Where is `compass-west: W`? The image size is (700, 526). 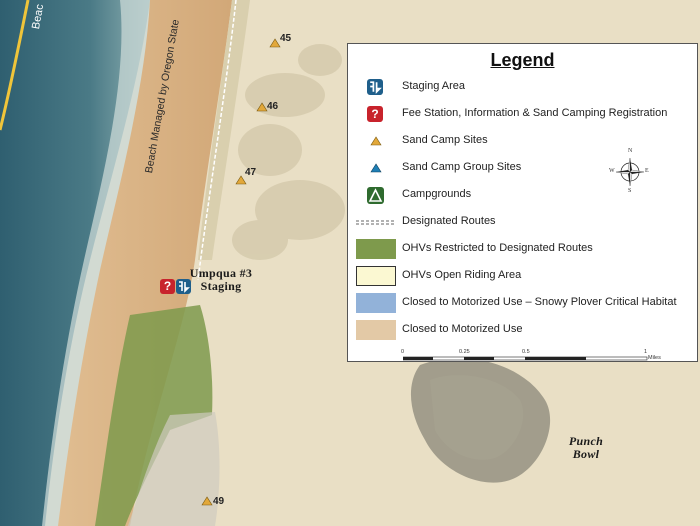
compass-west: W is located at coordinates (612, 171).